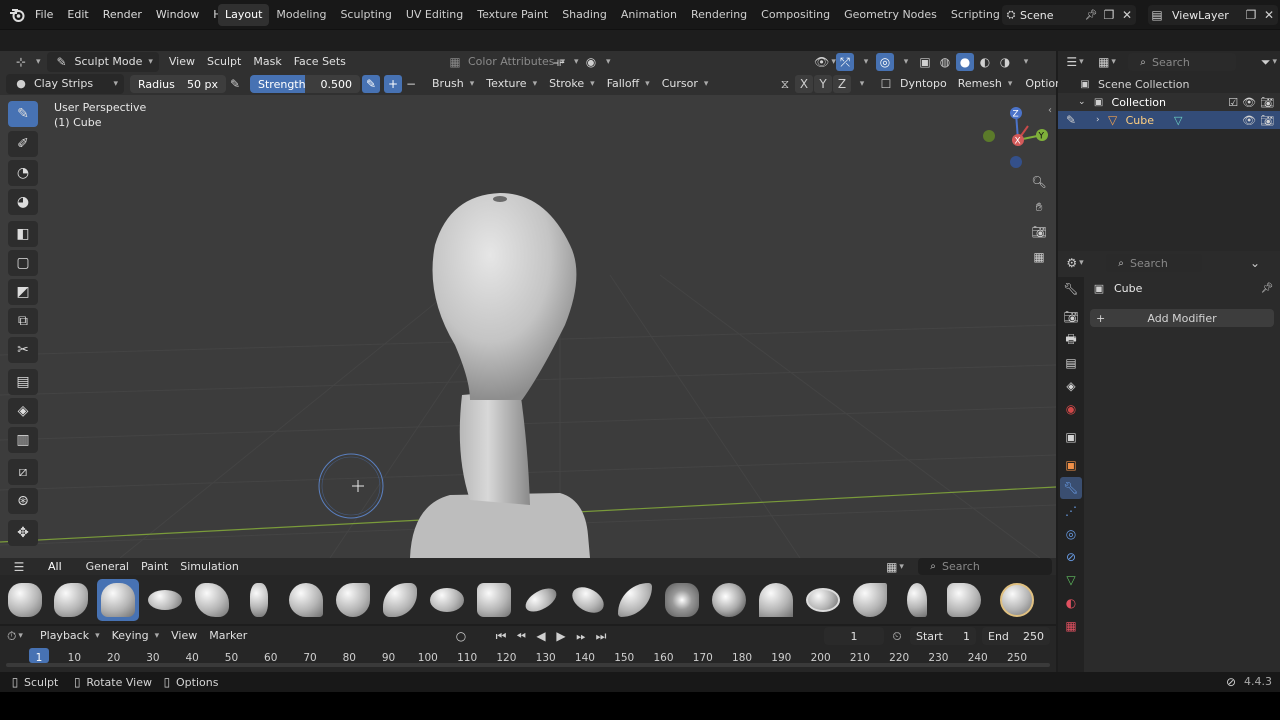  I want to click on menu-mask: Mask, so click(267, 62).